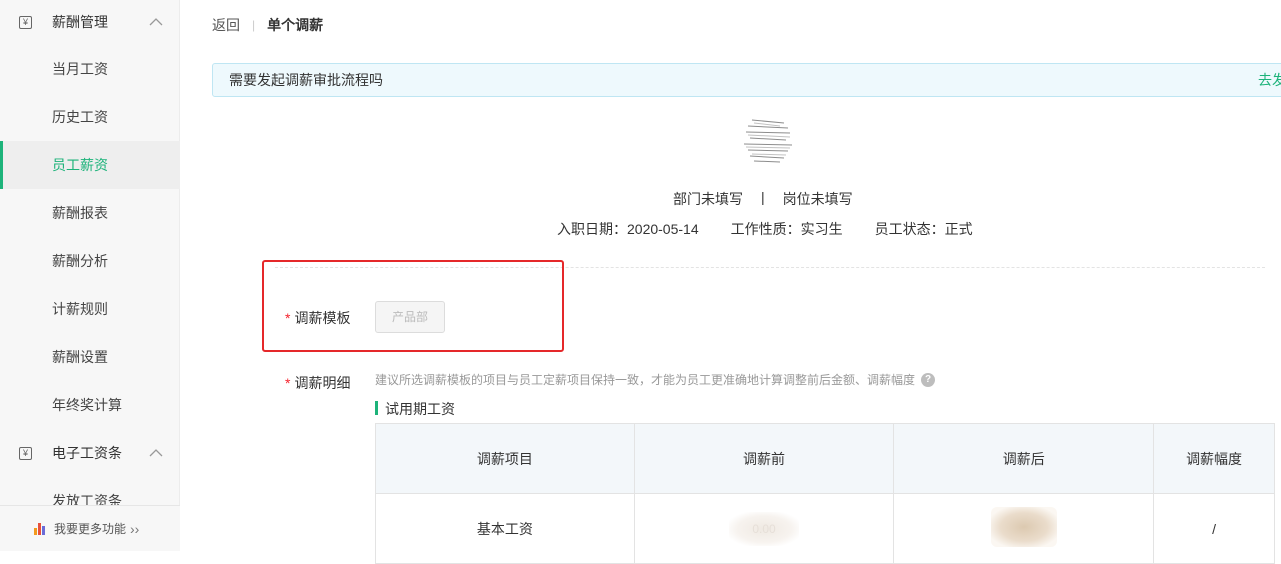 Image resolution: width=1281 pixels, height=564 pixels. What do you see at coordinates (295, 25) in the screenshot?
I see `page-title: 单个调薪` at bounding box center [295, 25].